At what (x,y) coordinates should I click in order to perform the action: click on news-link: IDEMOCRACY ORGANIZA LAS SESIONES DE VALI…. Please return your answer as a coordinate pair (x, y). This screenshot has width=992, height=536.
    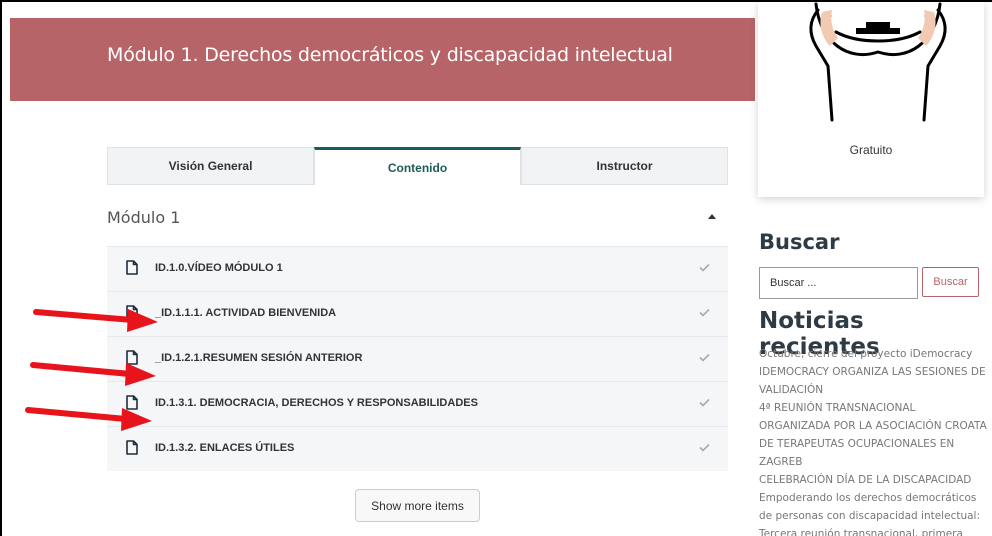
    Looking at the image, I should click on (873, 381).